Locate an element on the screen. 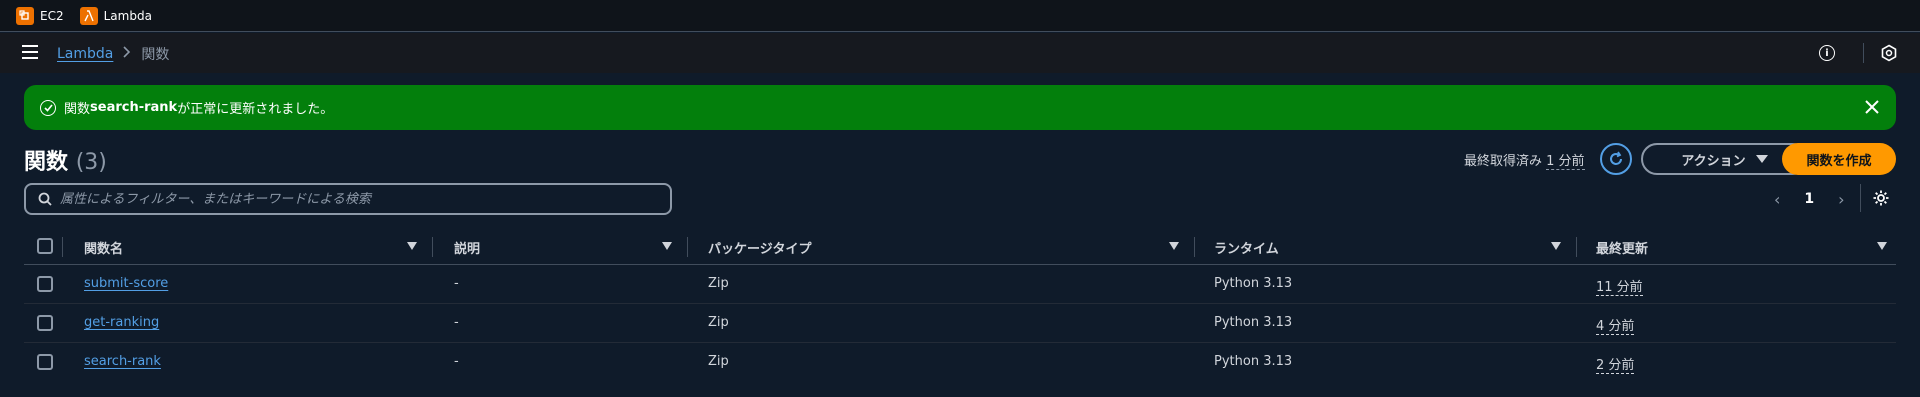  success-check-icon is located at coordinates (48, 107).